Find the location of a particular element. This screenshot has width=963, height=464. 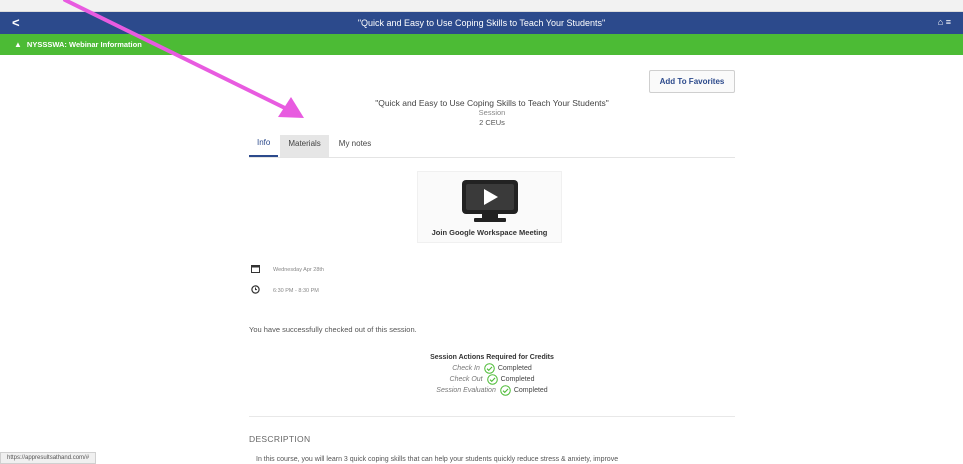

session-date-row: Wednesday Apr 28th is located at coordinates (287, 269).